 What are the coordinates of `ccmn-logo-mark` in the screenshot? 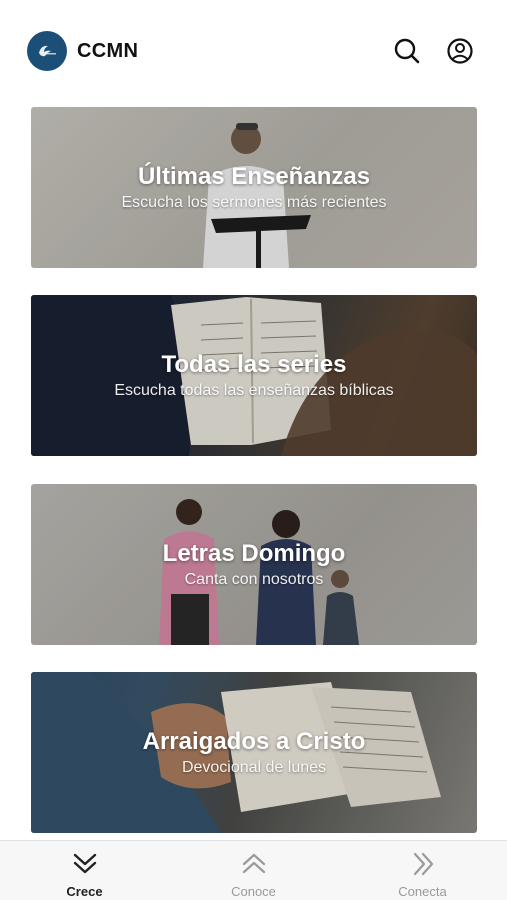 It's located at (47, 51).